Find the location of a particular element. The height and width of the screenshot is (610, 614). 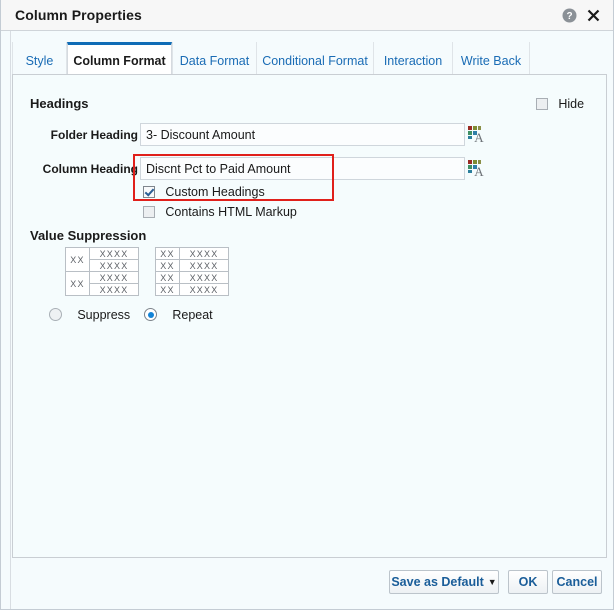

cancel-label: Cancel is located at coordinates (577, 582).